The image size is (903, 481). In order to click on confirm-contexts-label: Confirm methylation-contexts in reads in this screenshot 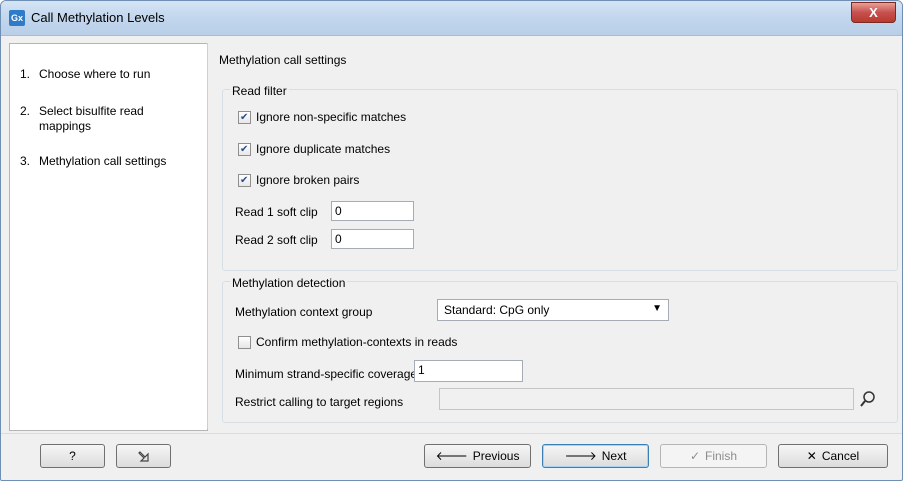, I will do `click(357, 342)`.